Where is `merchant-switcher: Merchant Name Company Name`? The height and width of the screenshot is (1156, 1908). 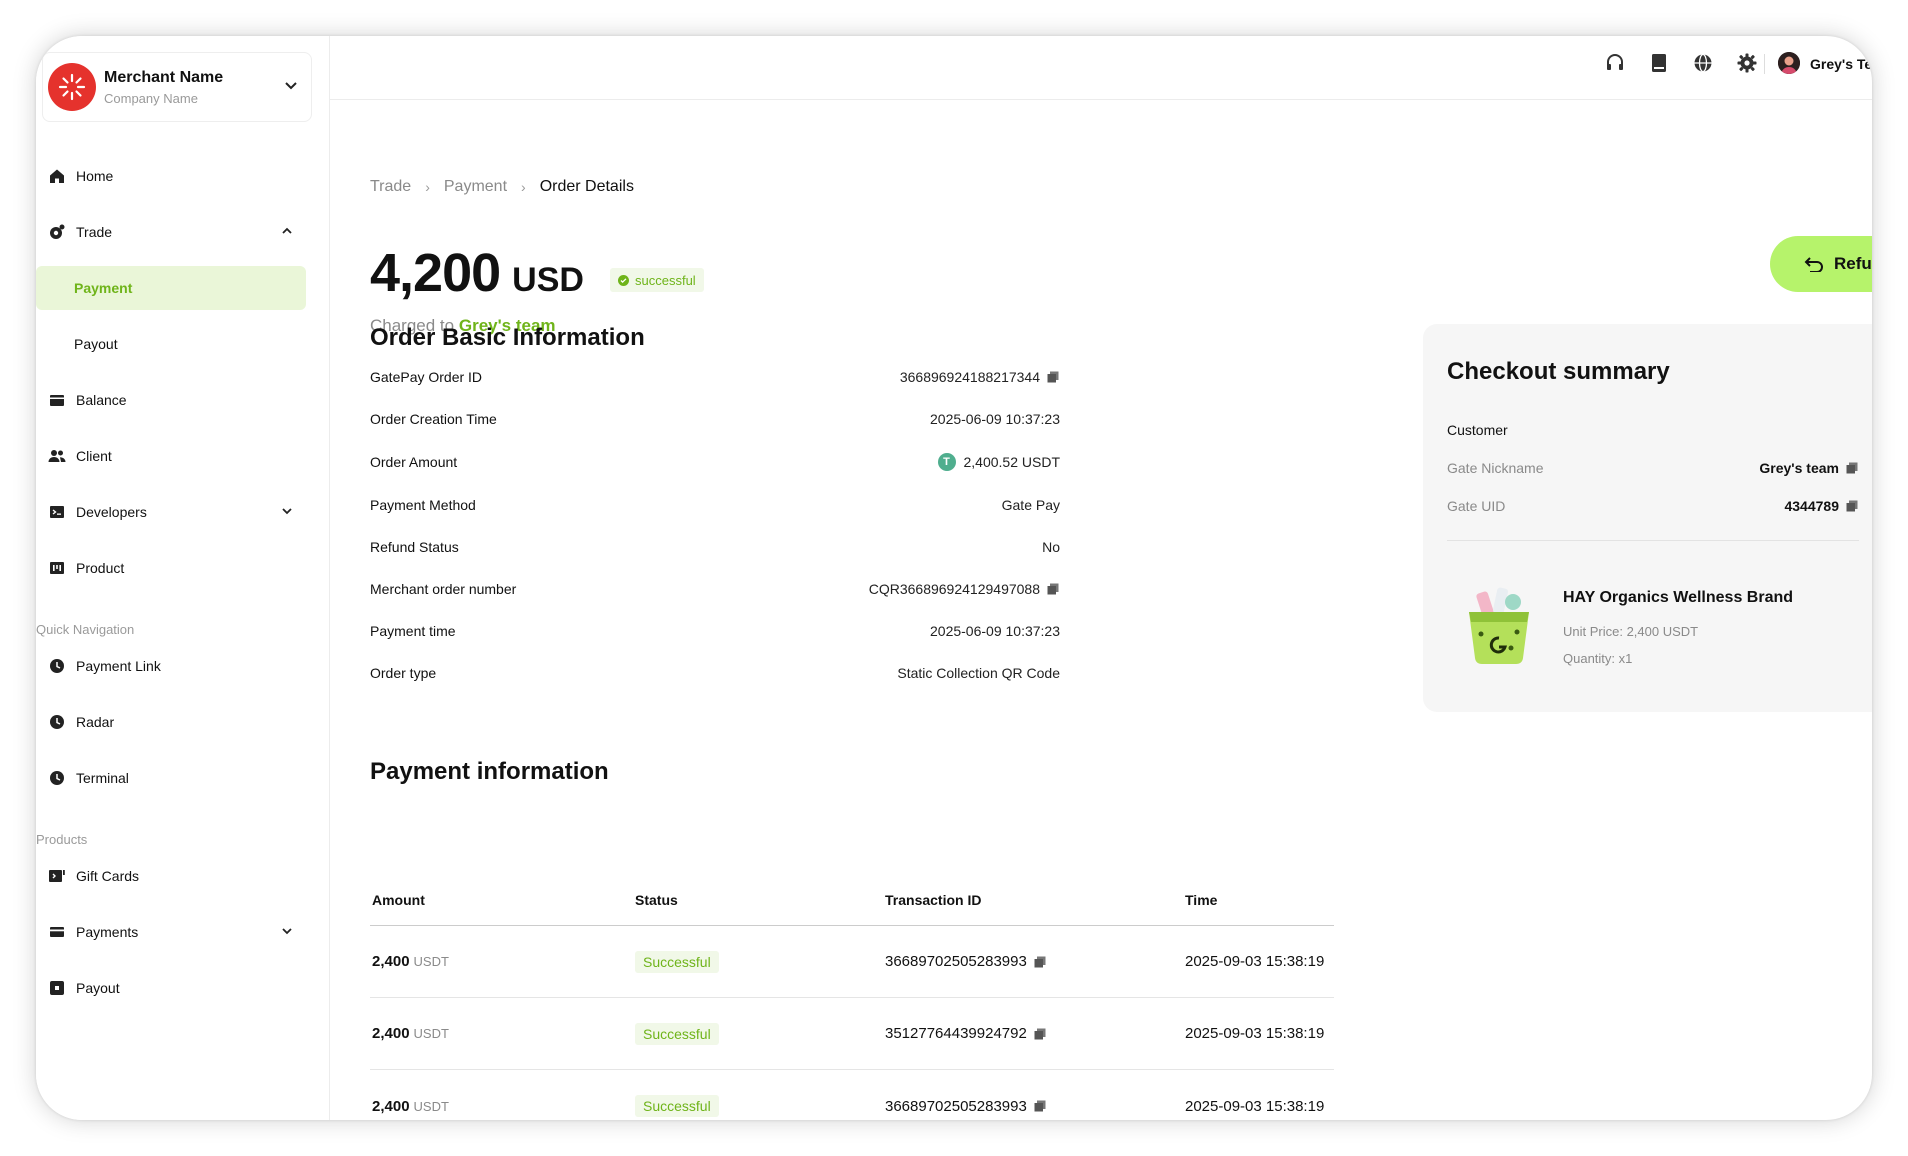
merchant-switcher: Merchant Name Company Name is located at coordinates (177, 87).